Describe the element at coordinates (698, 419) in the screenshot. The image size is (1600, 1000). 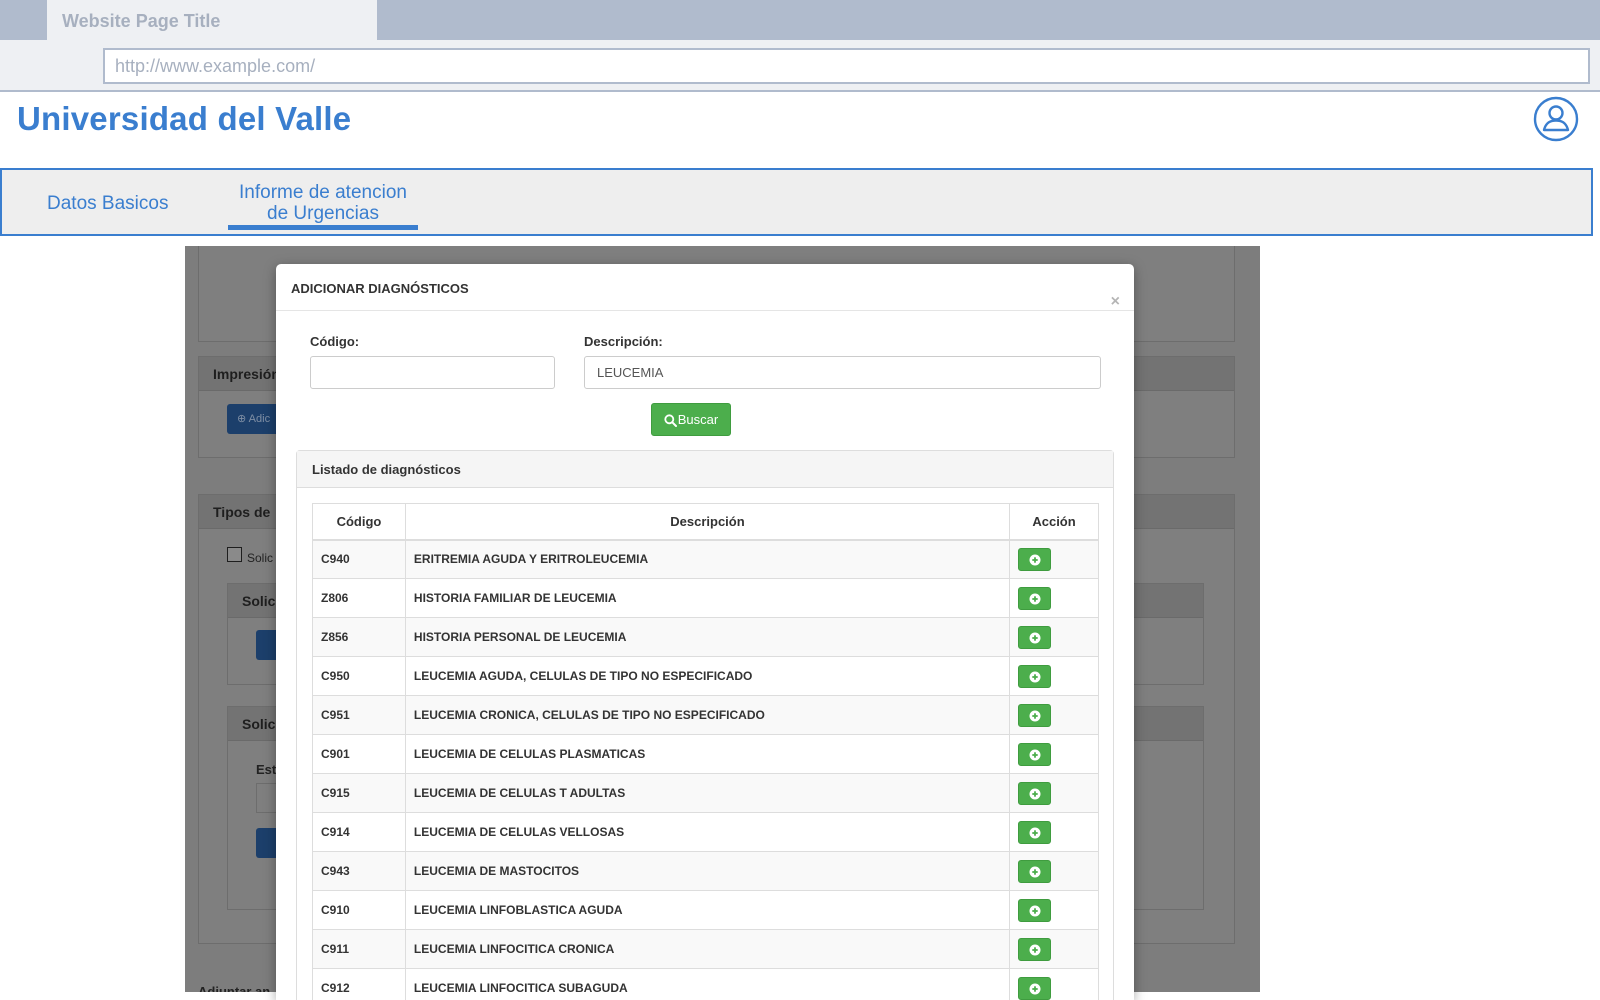
I see `search-button-label: Buscar` at that location.